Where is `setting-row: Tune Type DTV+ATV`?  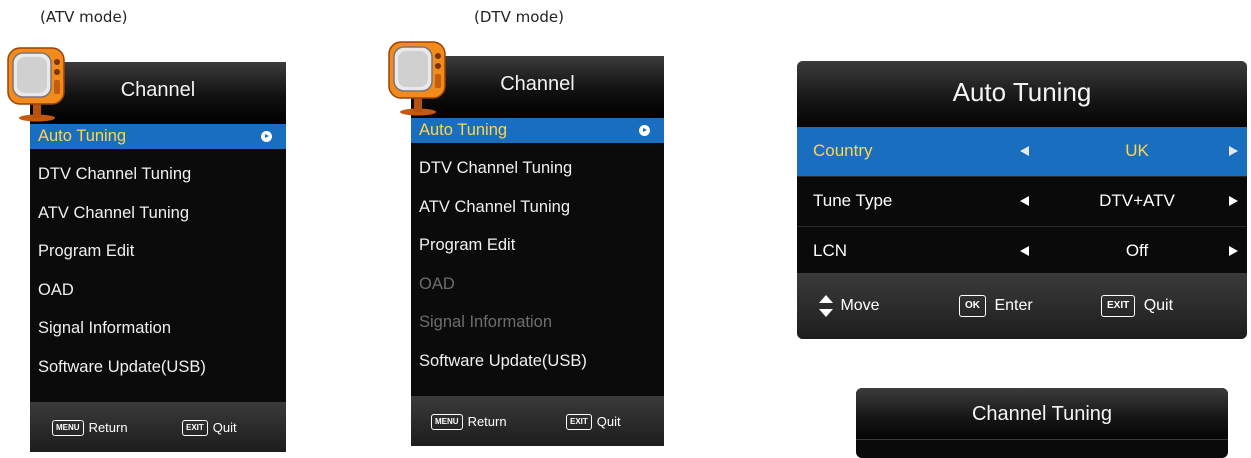
setting-row: Tune Type DTV+ATV is located at coordinates (1022, 202).